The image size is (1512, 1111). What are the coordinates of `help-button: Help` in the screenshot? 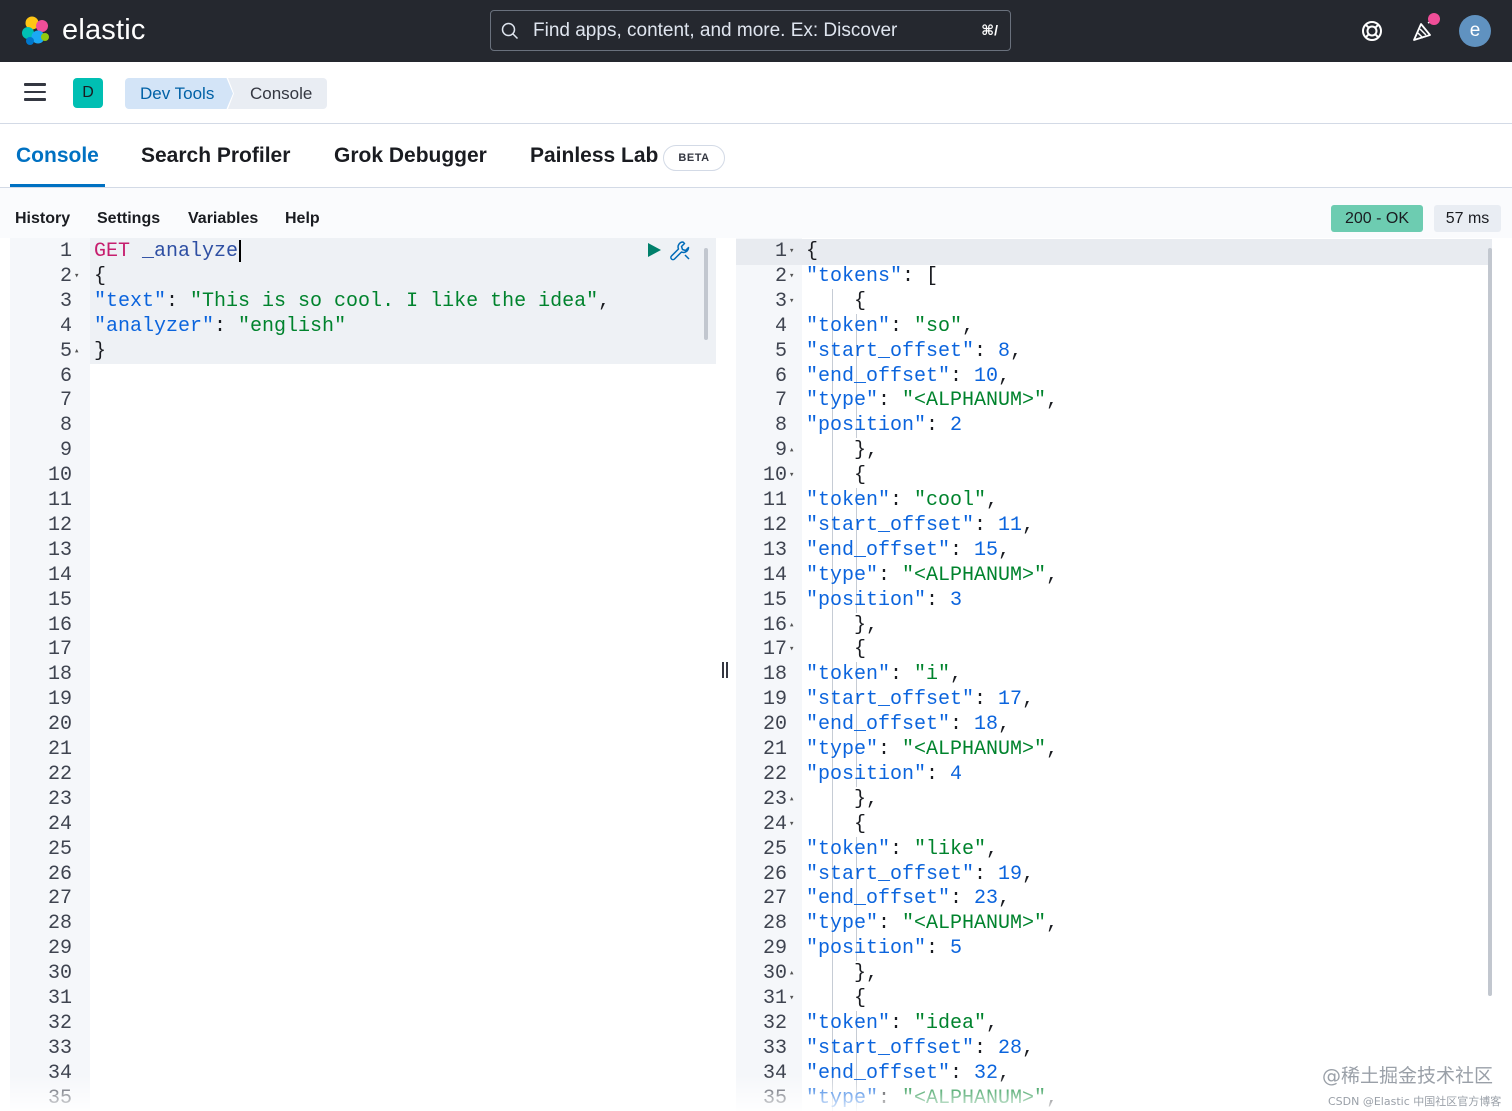 It's located at (302, 219).